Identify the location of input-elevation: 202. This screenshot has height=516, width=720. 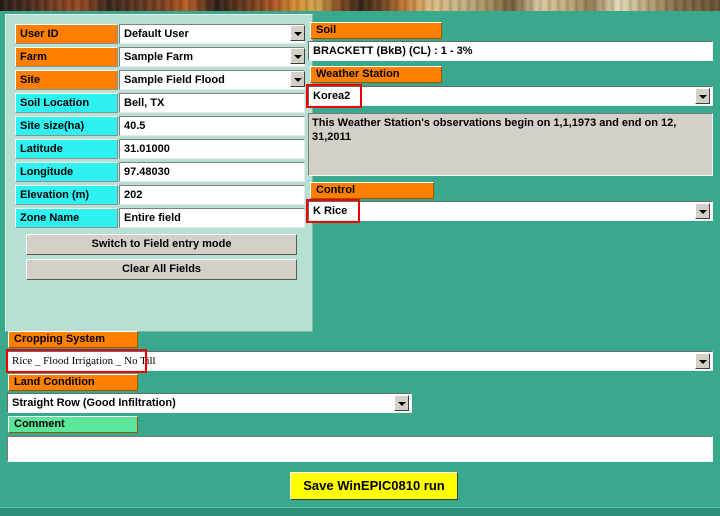
(212, 195).